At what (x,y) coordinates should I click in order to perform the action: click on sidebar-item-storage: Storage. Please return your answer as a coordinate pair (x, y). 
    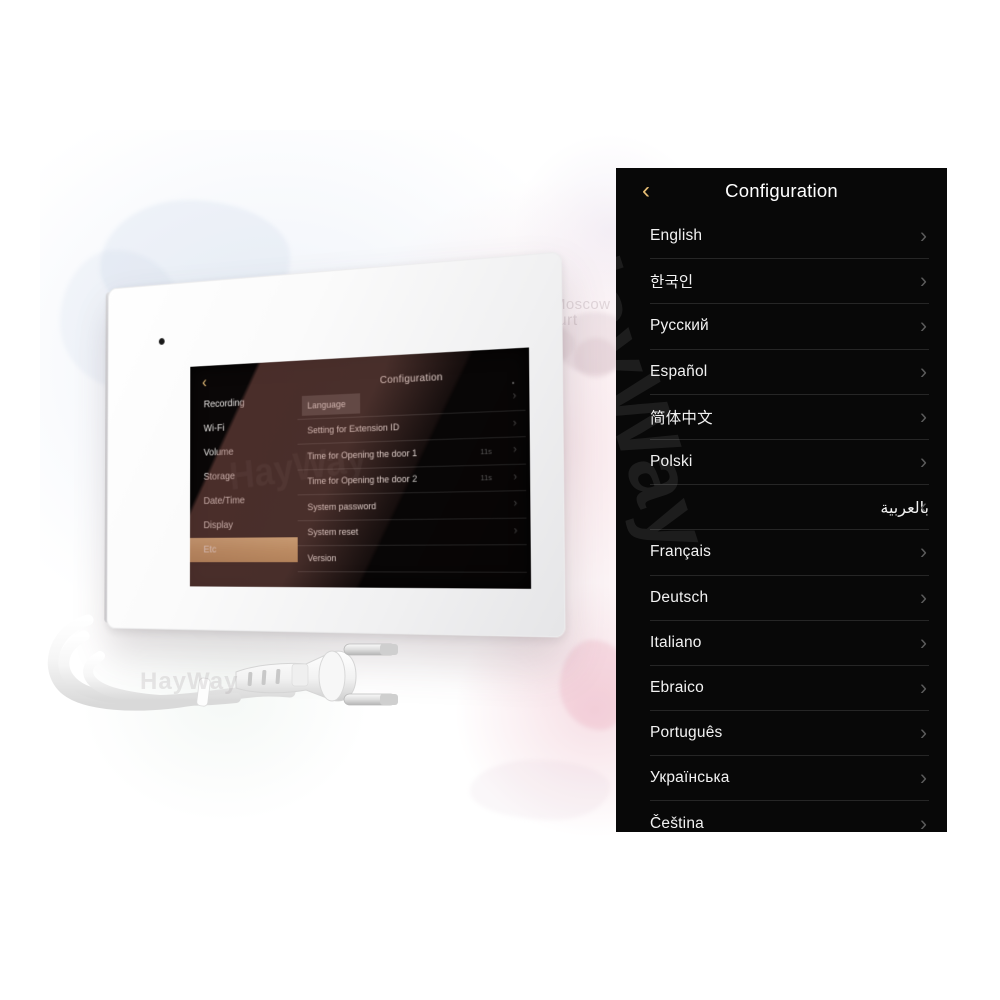
    Looking at the image, I should click on (243, 476).